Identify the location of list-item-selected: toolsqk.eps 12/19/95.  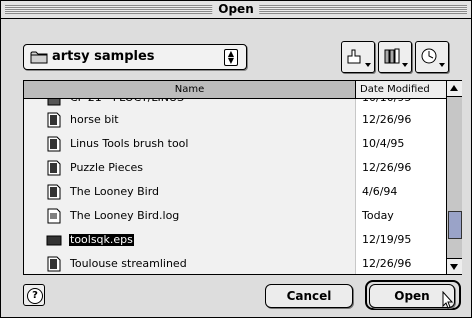
(235, 240).